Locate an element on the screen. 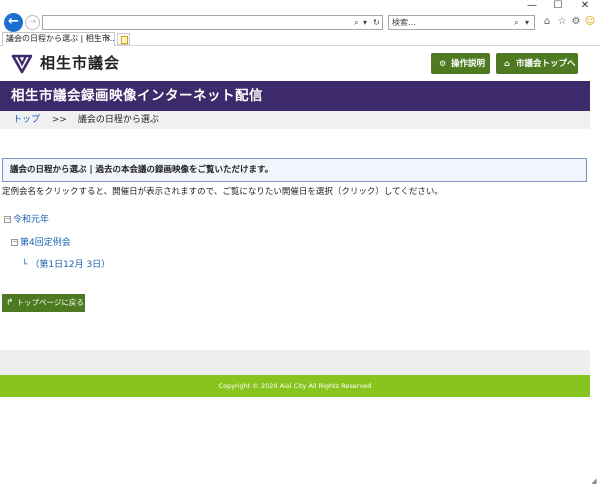  tree-year-row: − 令和元年 is located at coordinates (26, 220).